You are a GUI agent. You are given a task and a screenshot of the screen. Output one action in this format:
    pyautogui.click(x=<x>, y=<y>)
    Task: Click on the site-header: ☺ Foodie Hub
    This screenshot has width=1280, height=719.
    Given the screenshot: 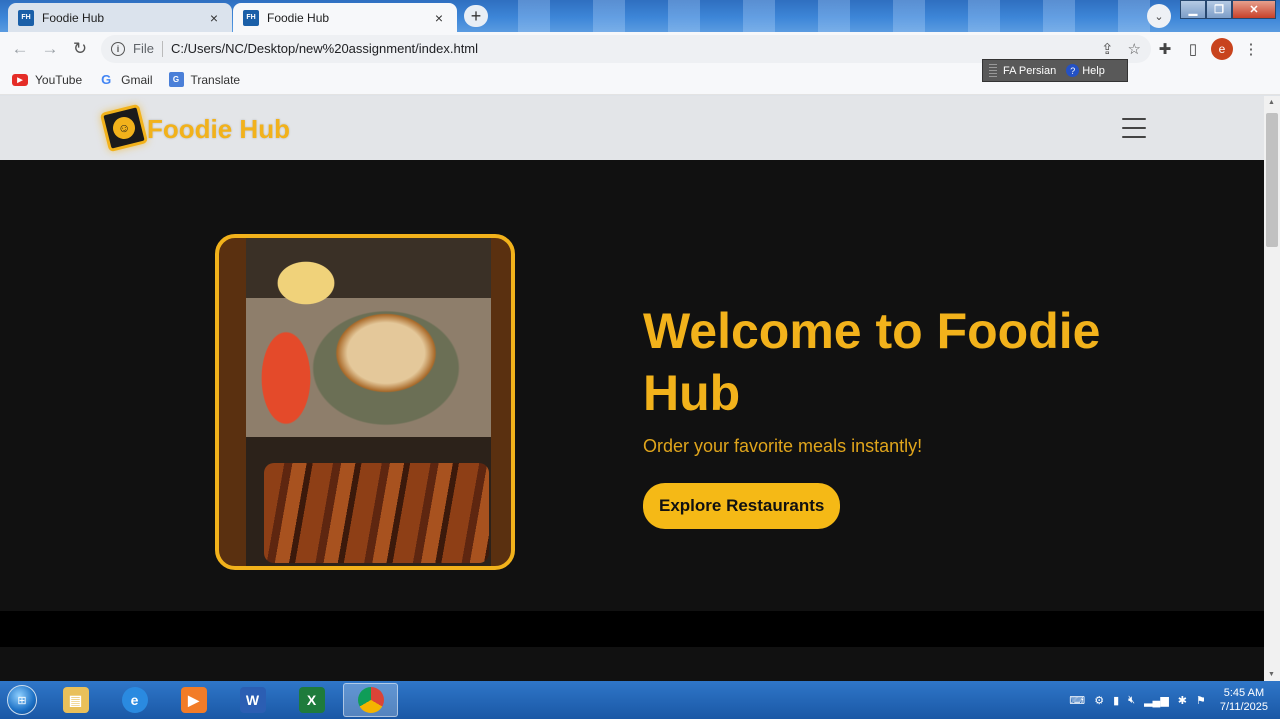 What is the action you would take?
    pyautogui.click(x=632, y=128)
    